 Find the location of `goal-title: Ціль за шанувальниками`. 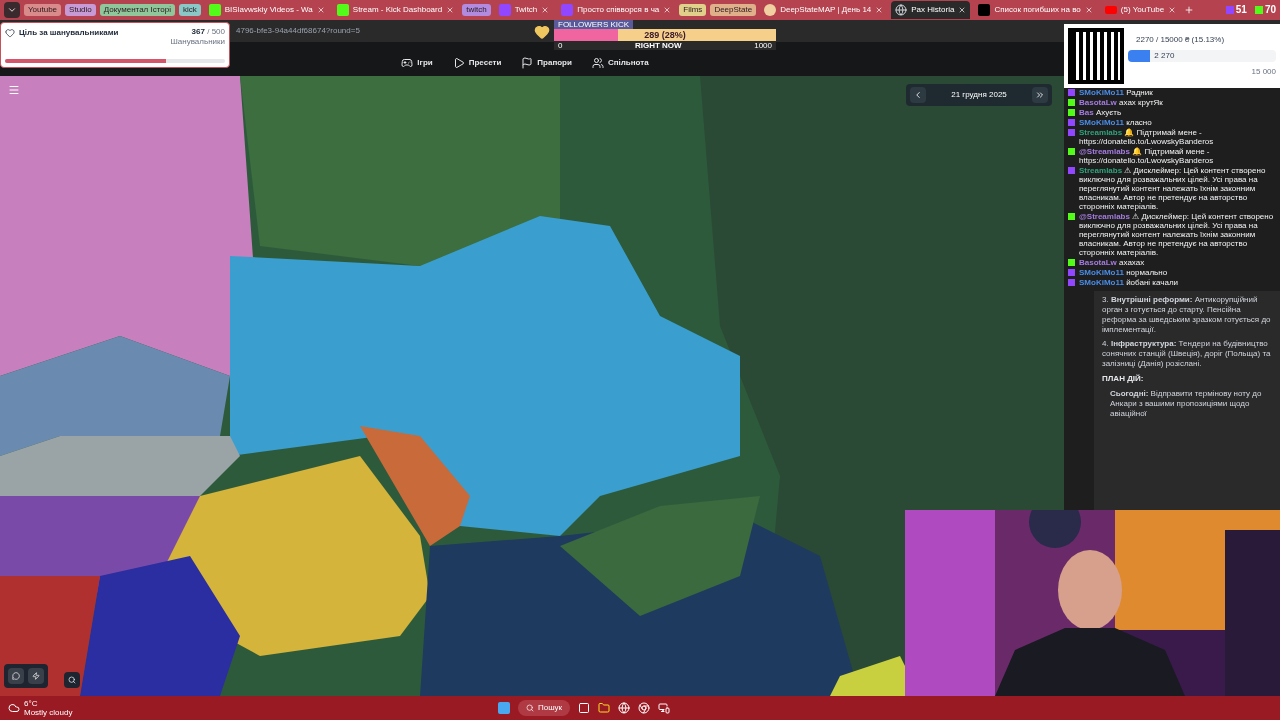

goal-title: Ціль за шанувальниками is located at coordinates (69, 33).